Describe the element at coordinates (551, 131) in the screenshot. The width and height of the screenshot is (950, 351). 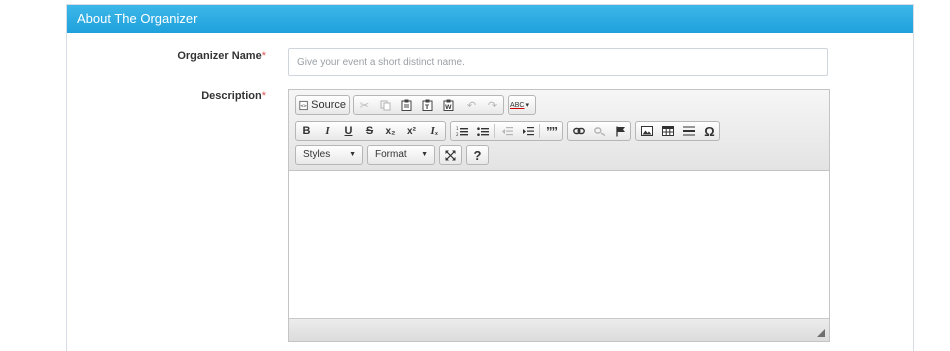
I see `blockquote-button: ””` at that location.